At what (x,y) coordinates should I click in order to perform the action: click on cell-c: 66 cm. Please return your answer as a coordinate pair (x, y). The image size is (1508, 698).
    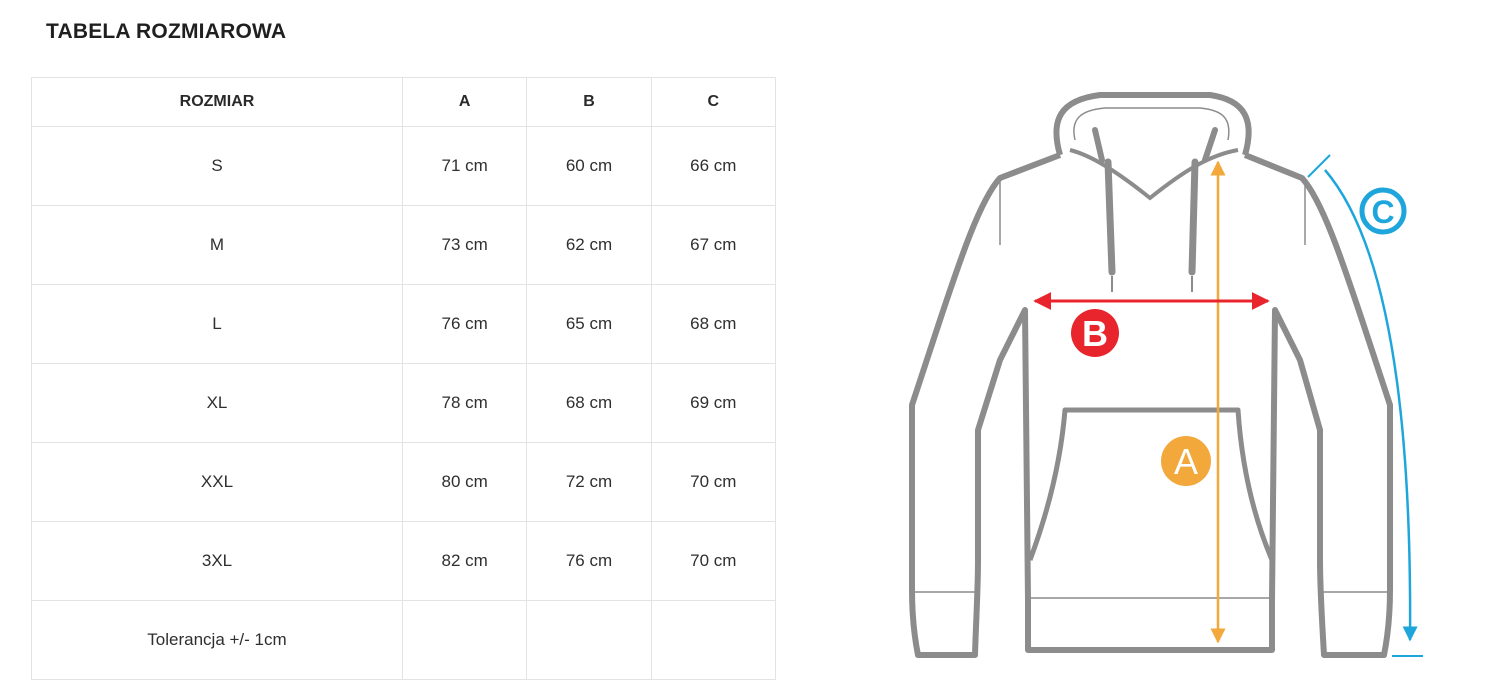
    Looking at the image, I should click on (713, 166).